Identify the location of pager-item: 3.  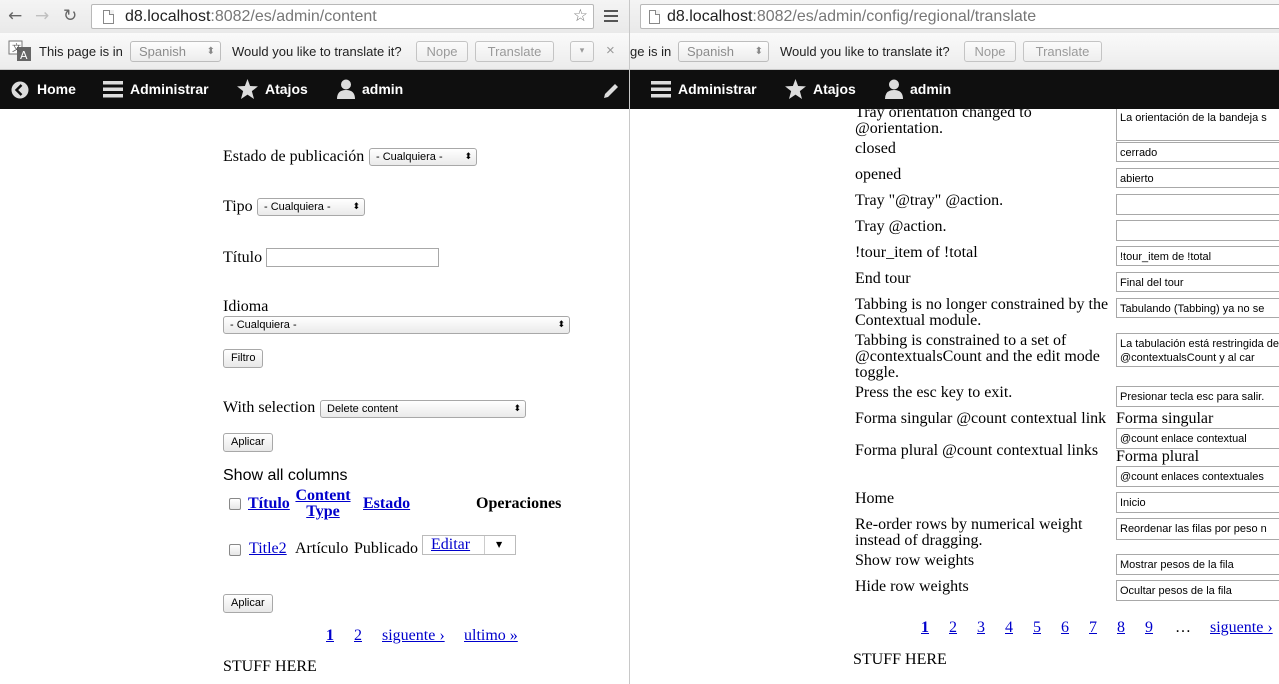
(981, 628).